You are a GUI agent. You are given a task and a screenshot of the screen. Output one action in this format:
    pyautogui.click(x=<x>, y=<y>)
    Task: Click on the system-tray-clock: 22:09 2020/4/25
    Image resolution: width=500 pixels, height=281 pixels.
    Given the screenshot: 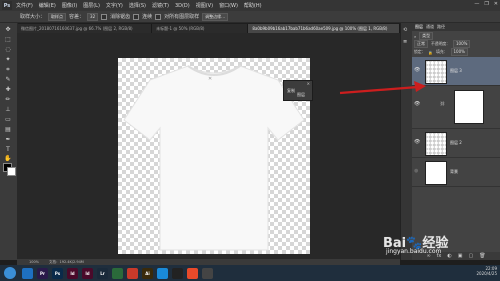 What is the action you would take?
    pyautogui.click(x=486, y=271)
    